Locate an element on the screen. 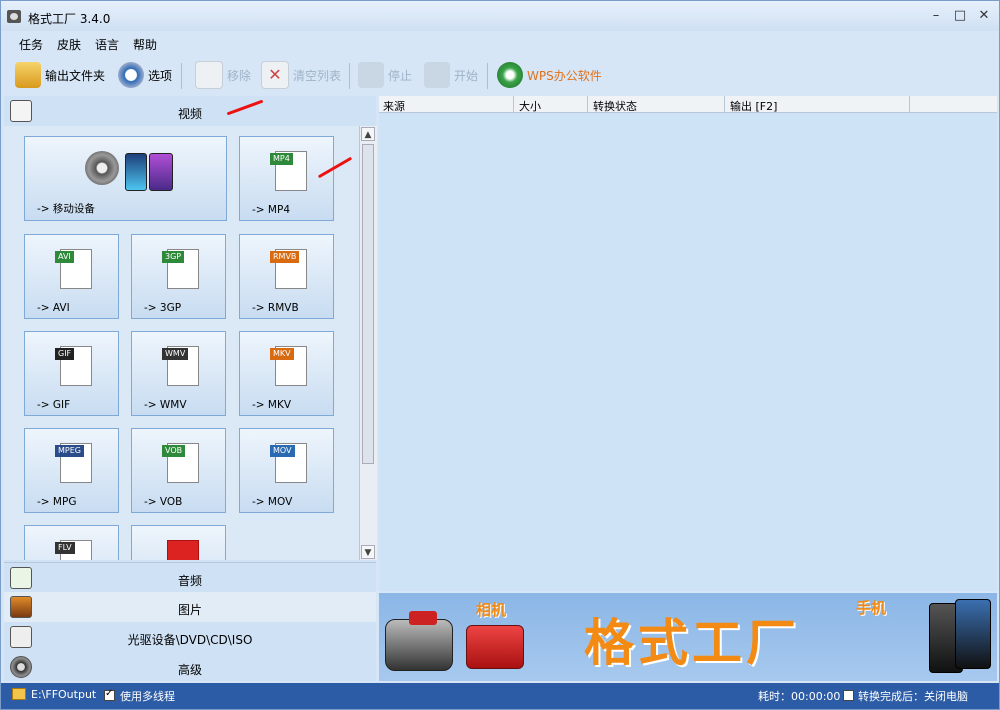  minimize-icon: – is located at coordinates (936, 16).